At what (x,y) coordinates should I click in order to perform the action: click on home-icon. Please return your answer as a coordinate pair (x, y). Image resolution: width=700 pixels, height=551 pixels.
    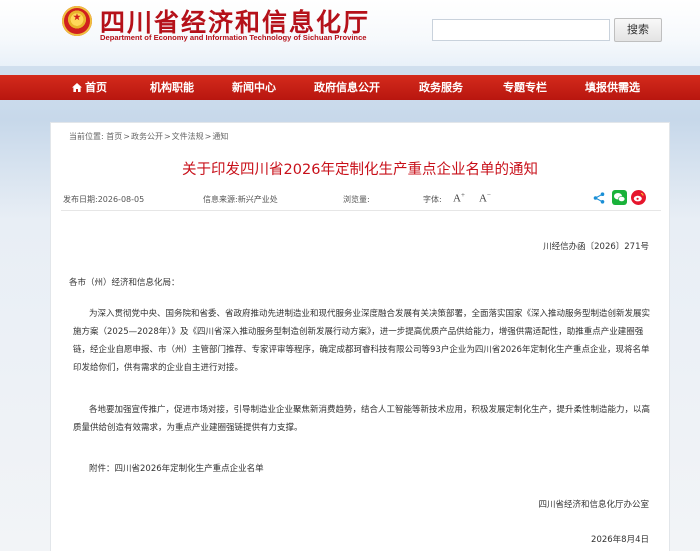
    Looking at the image, I should click on (77, 87).